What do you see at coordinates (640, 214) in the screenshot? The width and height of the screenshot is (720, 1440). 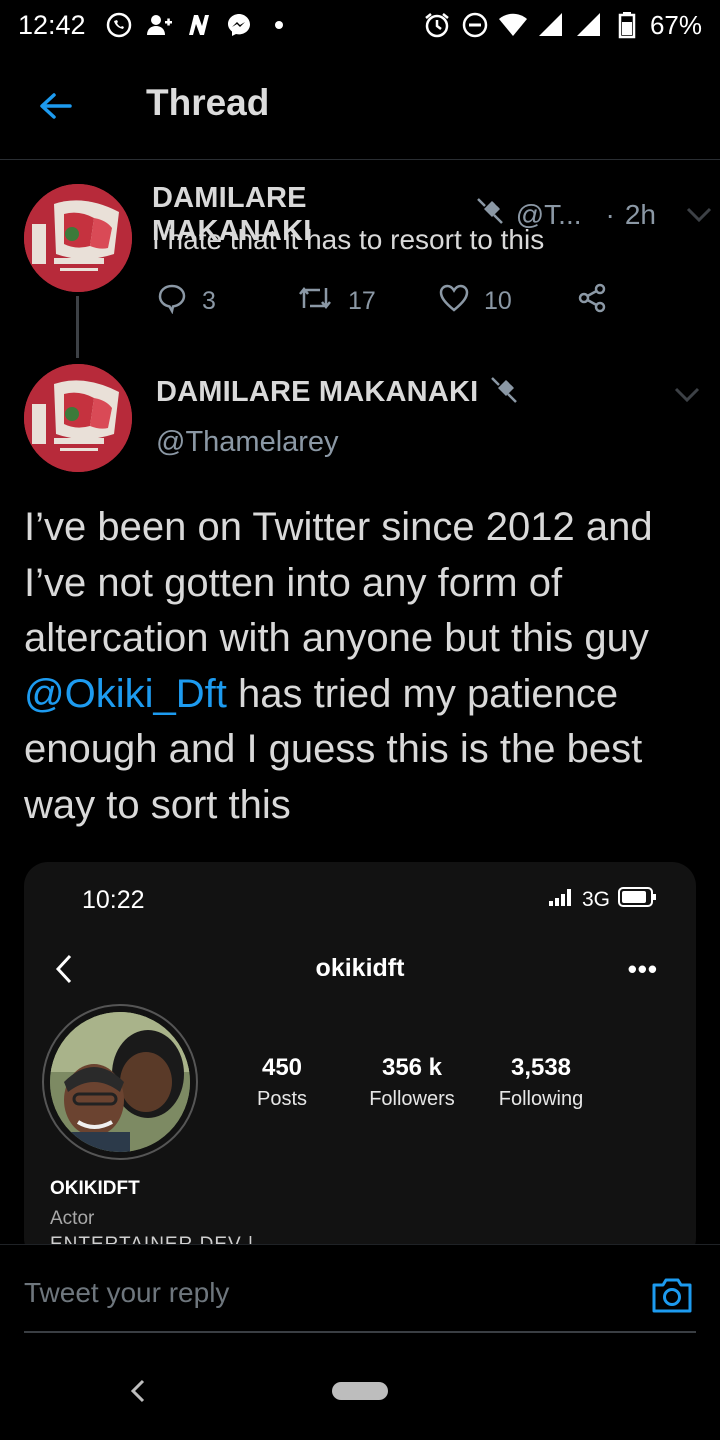 I see `timestamp: 2h` at bounding box center [640, 214].